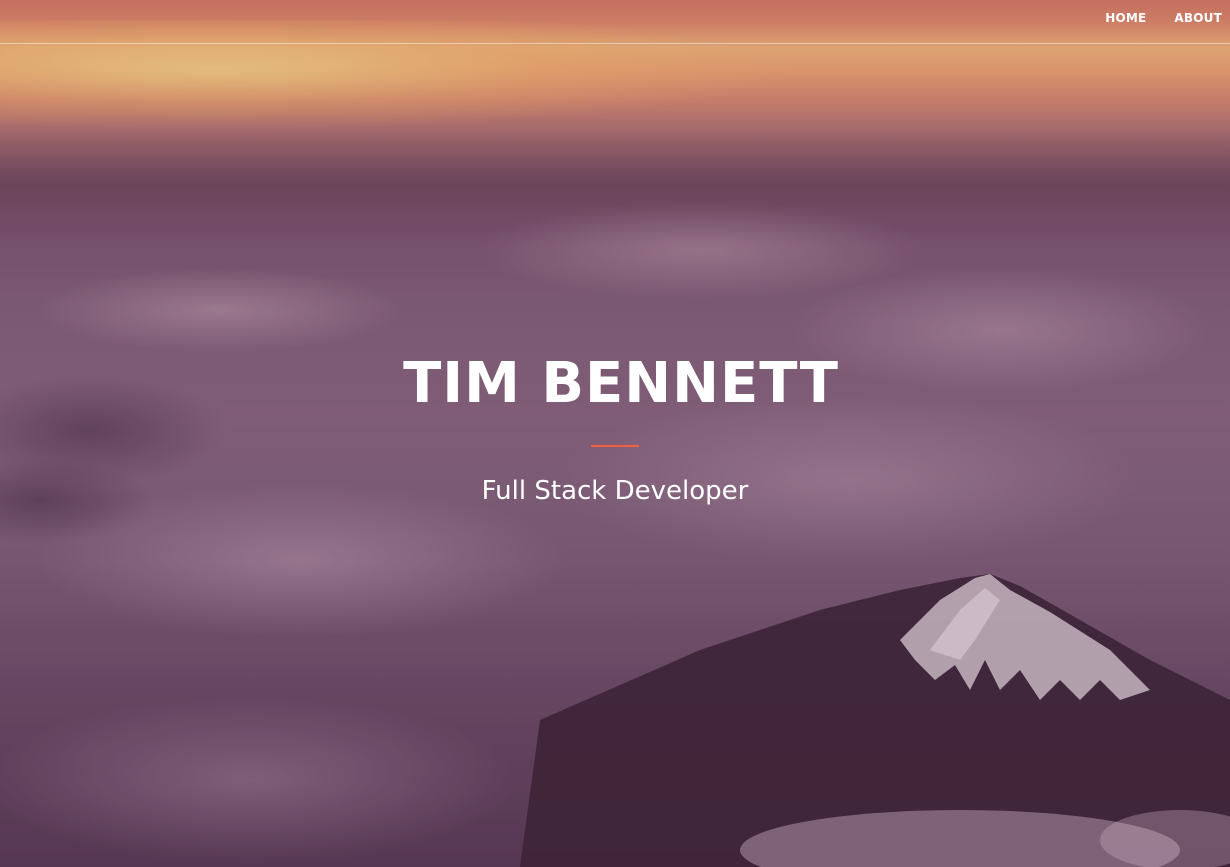 Image resolution: width=1230 pixels, height=867 pixels. I want to click on nav-links: HOME ABOUT, so click(1149, 18).